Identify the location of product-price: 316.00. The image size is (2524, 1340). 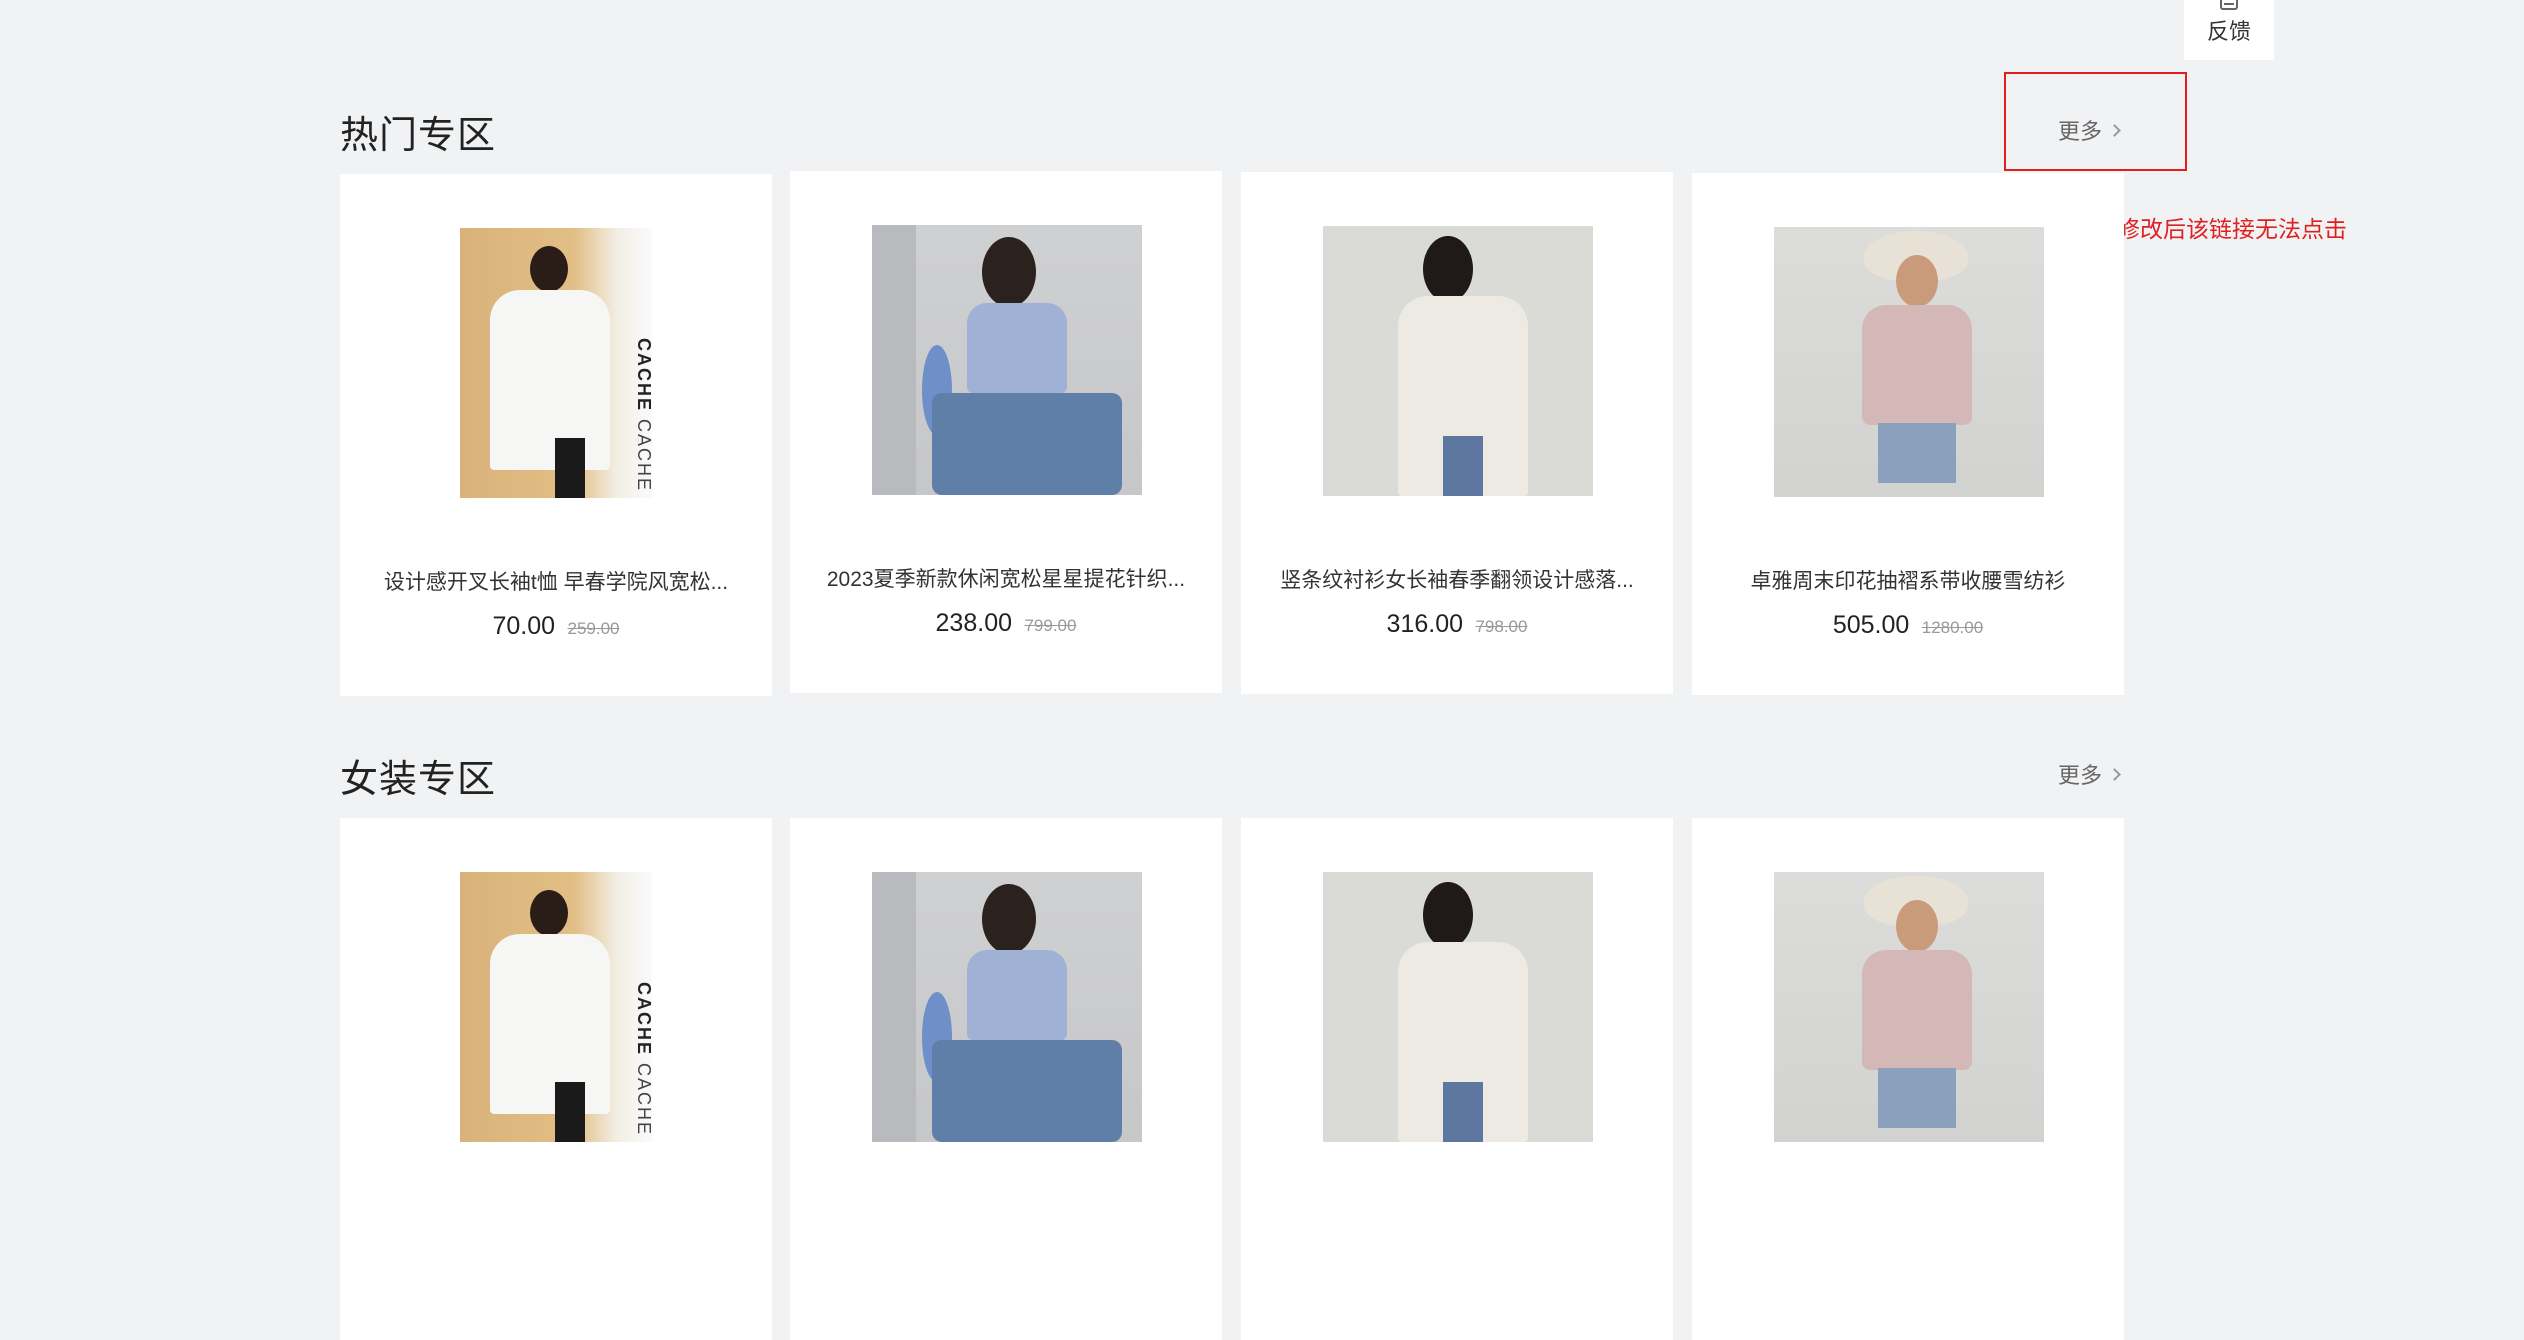
(1424, 624).